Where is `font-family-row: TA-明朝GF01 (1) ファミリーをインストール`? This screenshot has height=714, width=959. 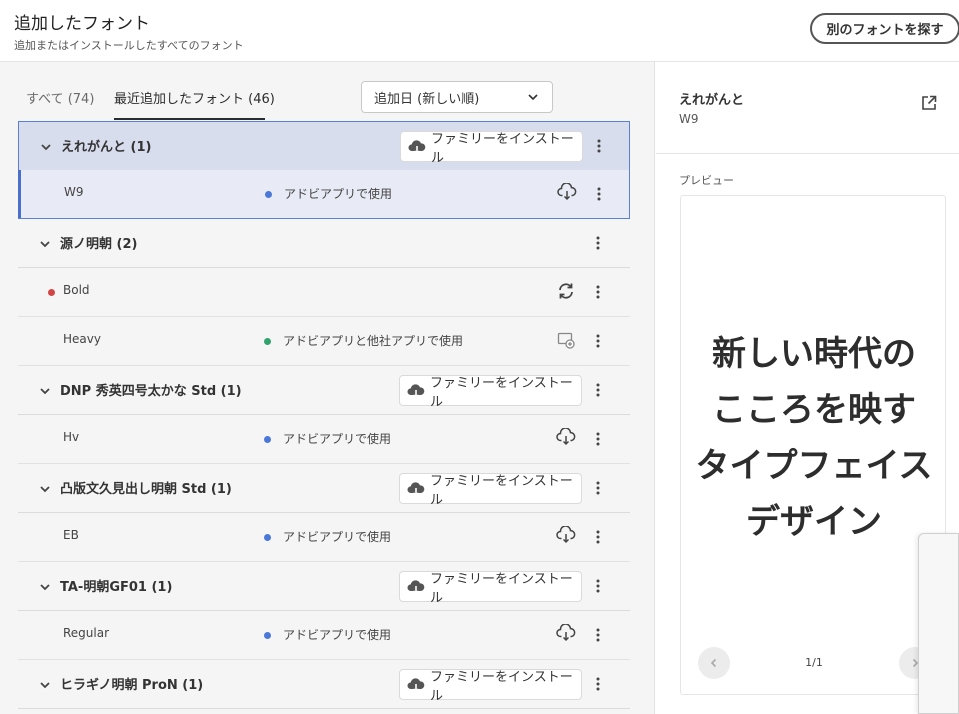
font-family-row: TA-明朝GF01 (1) ファミリーをインストール is located at coordinates (324, 586).